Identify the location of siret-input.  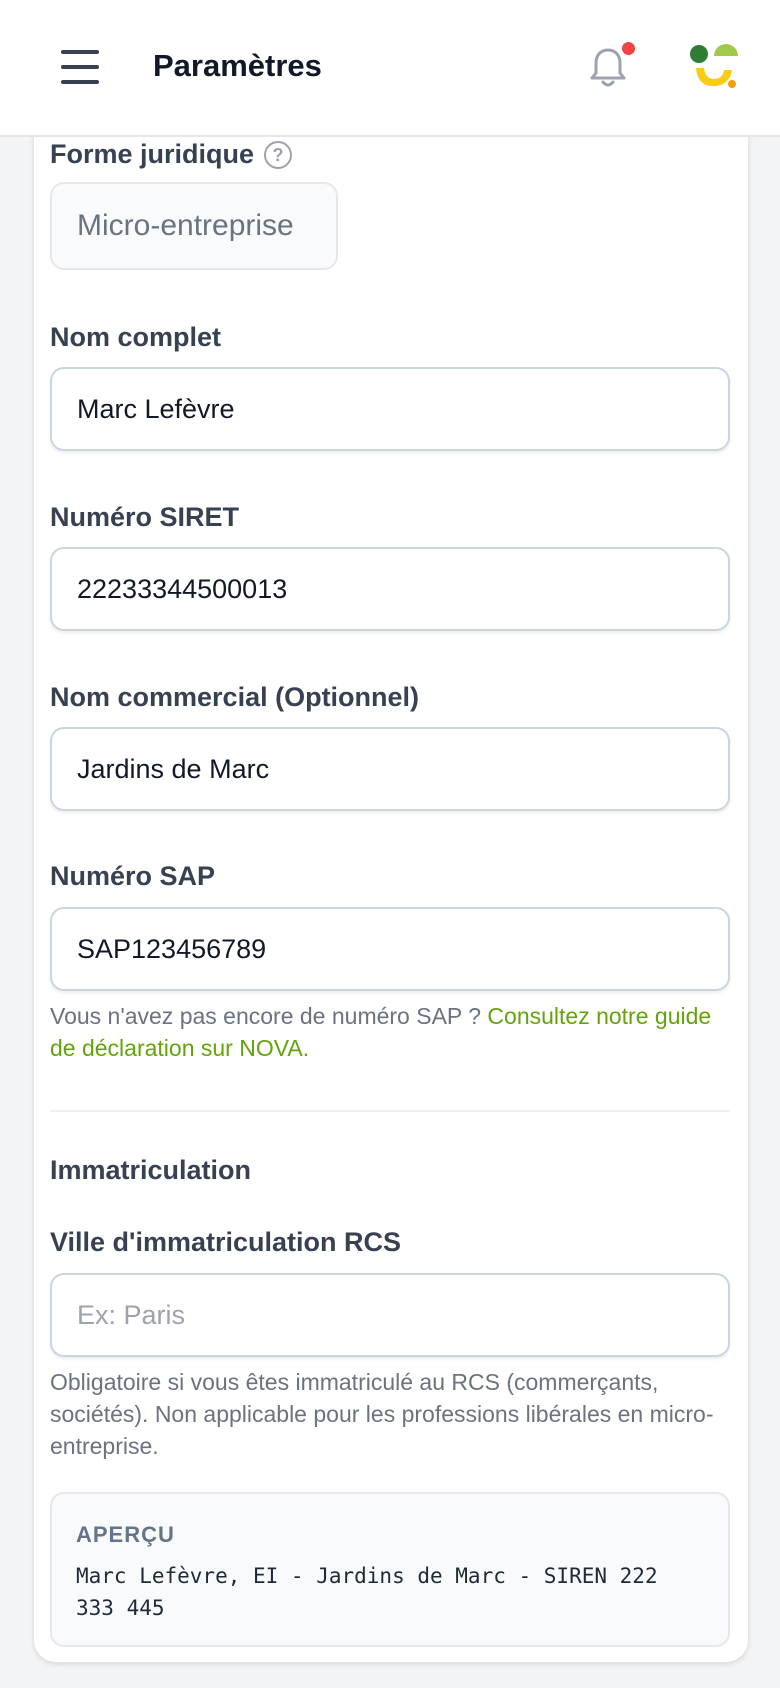
(390, 589).